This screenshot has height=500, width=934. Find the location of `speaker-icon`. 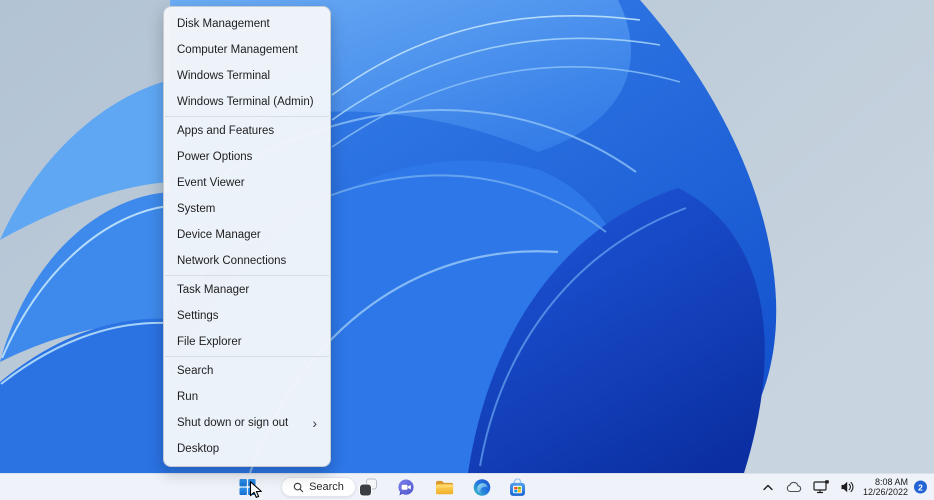

speaker-icon is located at coordinates (847, 487).